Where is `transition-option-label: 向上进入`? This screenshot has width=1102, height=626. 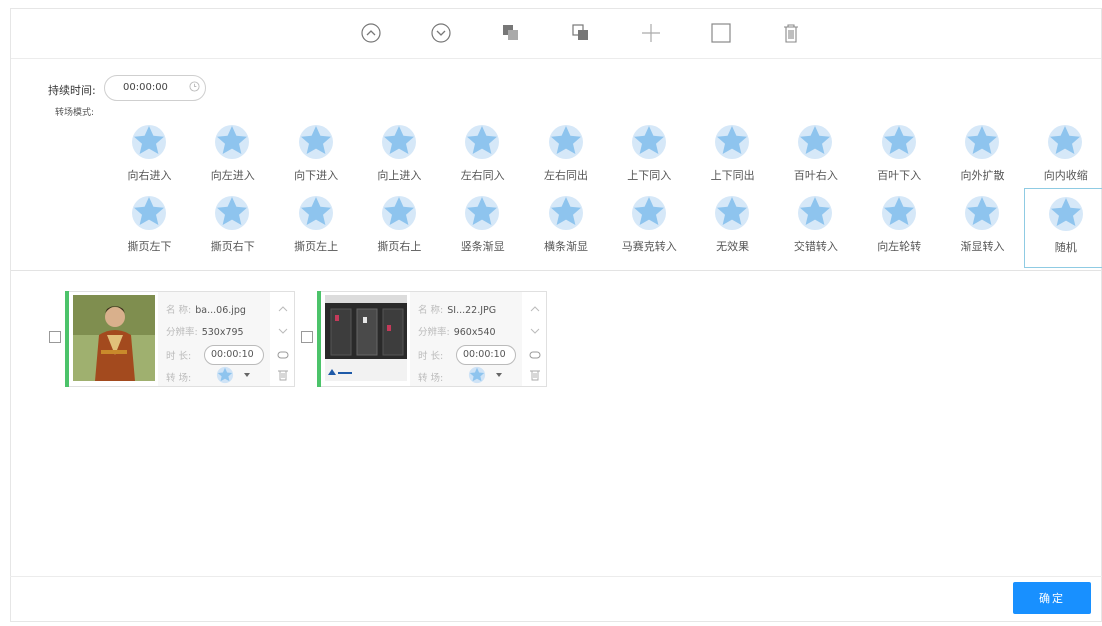
transition-option-label: 向上进入 is located at coordinates (399, 175).